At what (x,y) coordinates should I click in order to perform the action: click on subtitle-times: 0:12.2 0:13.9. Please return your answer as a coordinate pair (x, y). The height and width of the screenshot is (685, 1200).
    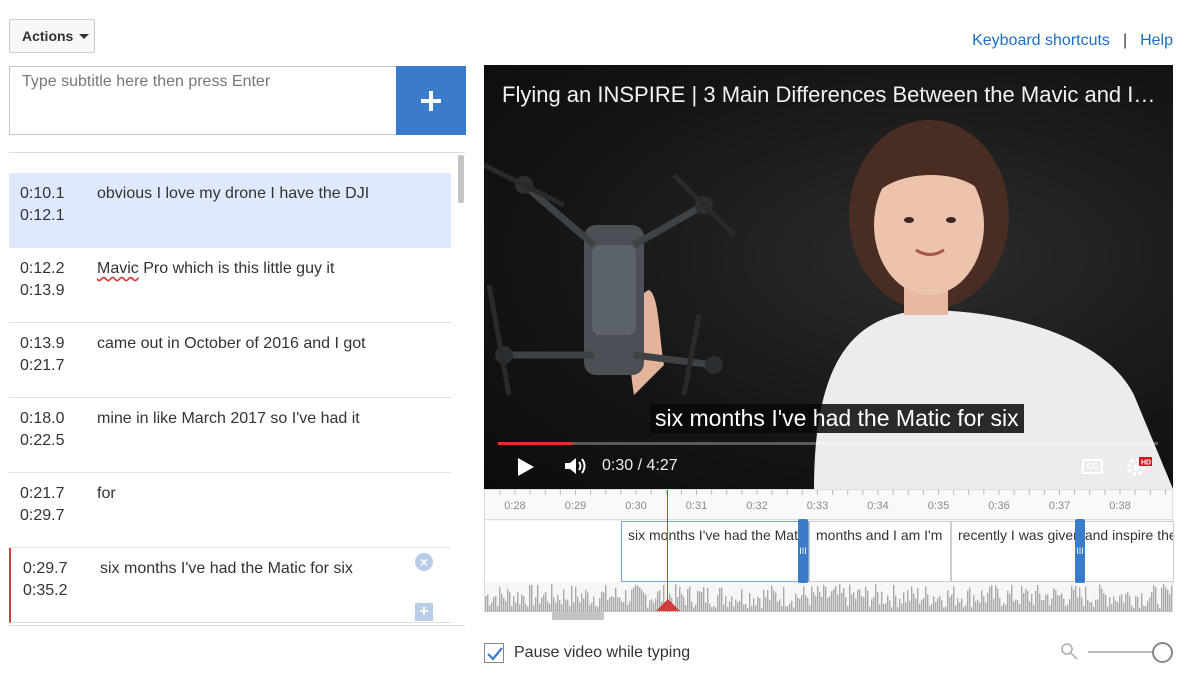
    Looking at the image, I should click on (42, 280).